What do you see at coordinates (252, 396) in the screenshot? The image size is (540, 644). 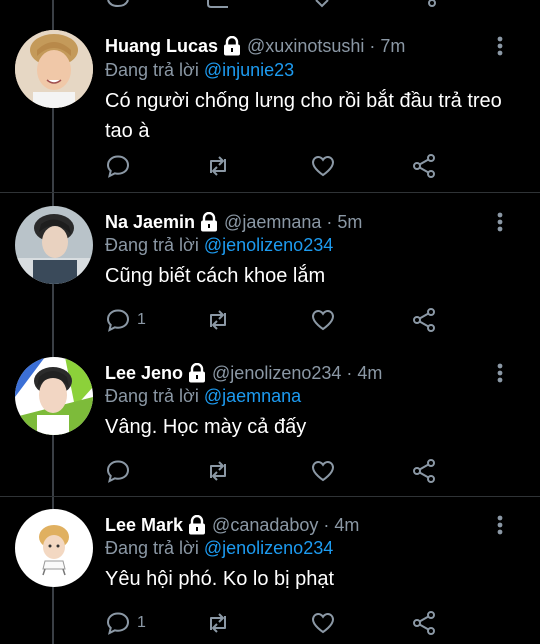 I see `reply-to-link: @jaemnana` at bounding box center [252, 396].